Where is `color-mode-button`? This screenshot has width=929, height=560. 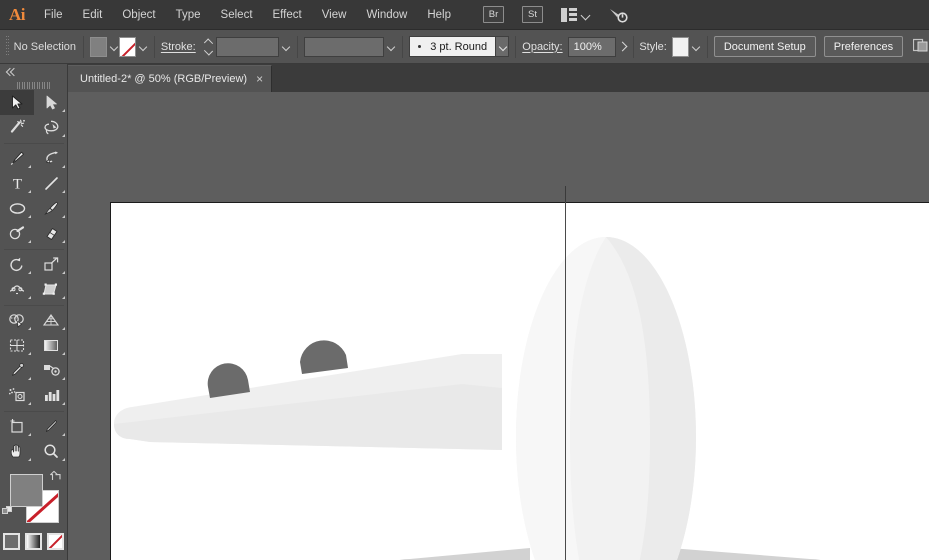
color-mode-button is located at coordinates (11, 541).